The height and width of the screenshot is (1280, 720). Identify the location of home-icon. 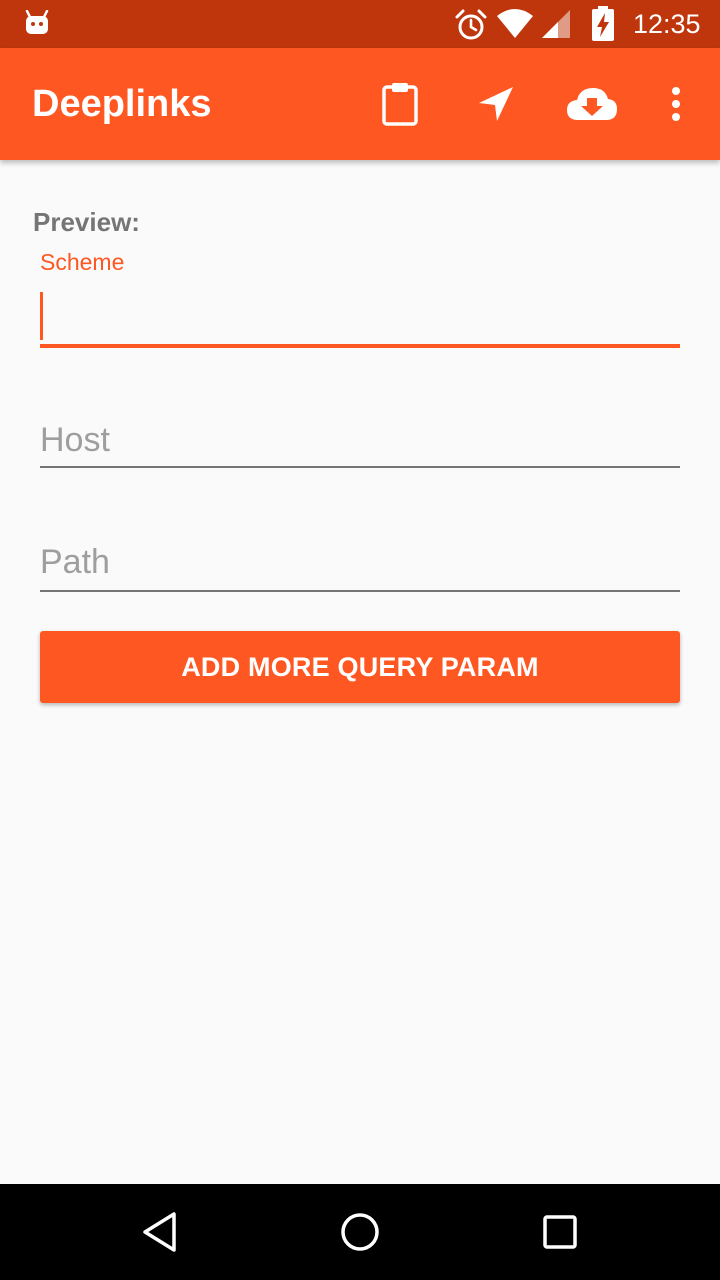
(360, 1232).